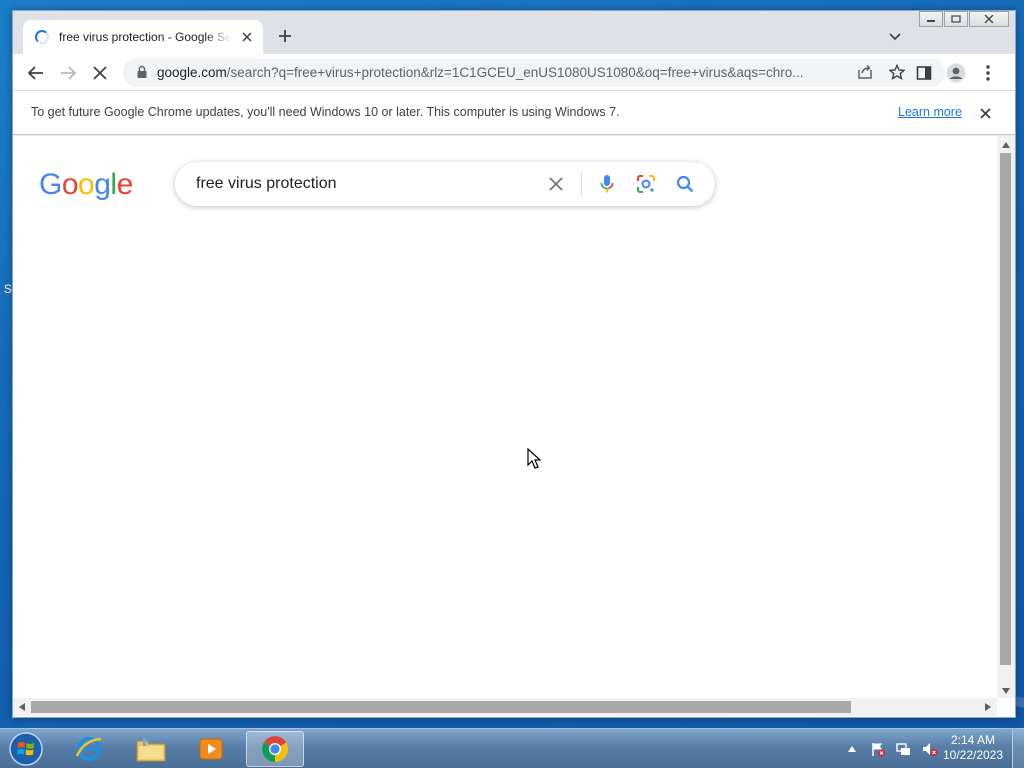 The height and width of the screenshot is (768, 1024). Describe the element at coordinates (897, 72) in the screenshot. I see `bookmark-star-icon` at that location.